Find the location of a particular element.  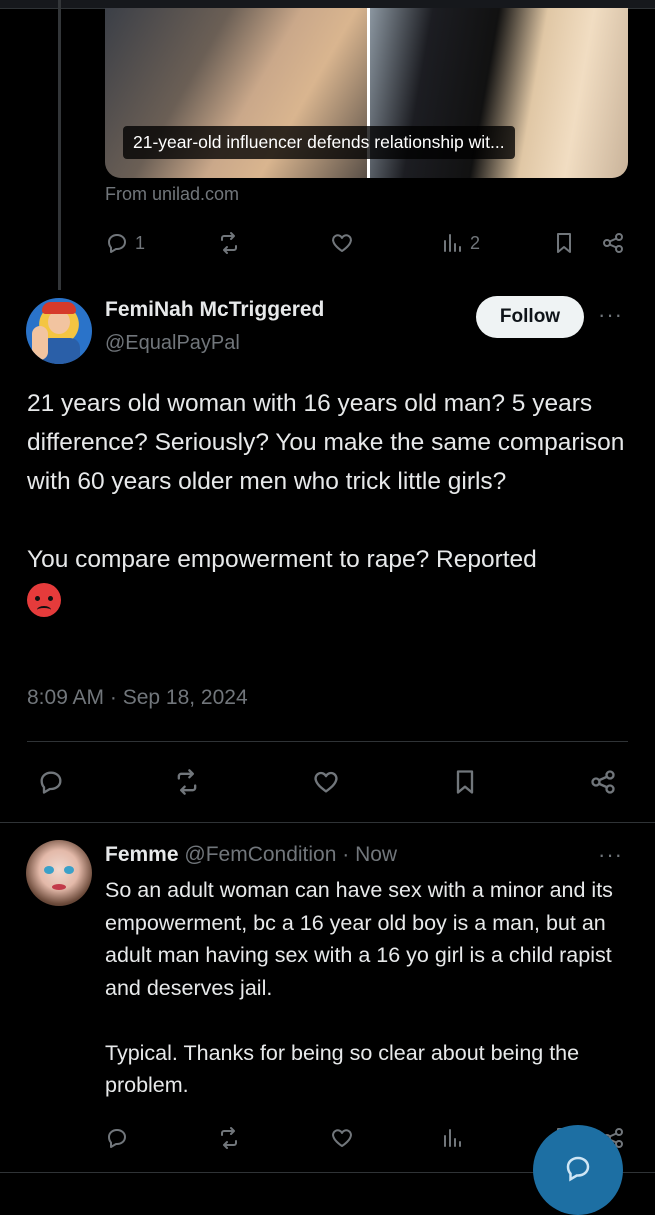

like-action is located at coordinates (342, 243).